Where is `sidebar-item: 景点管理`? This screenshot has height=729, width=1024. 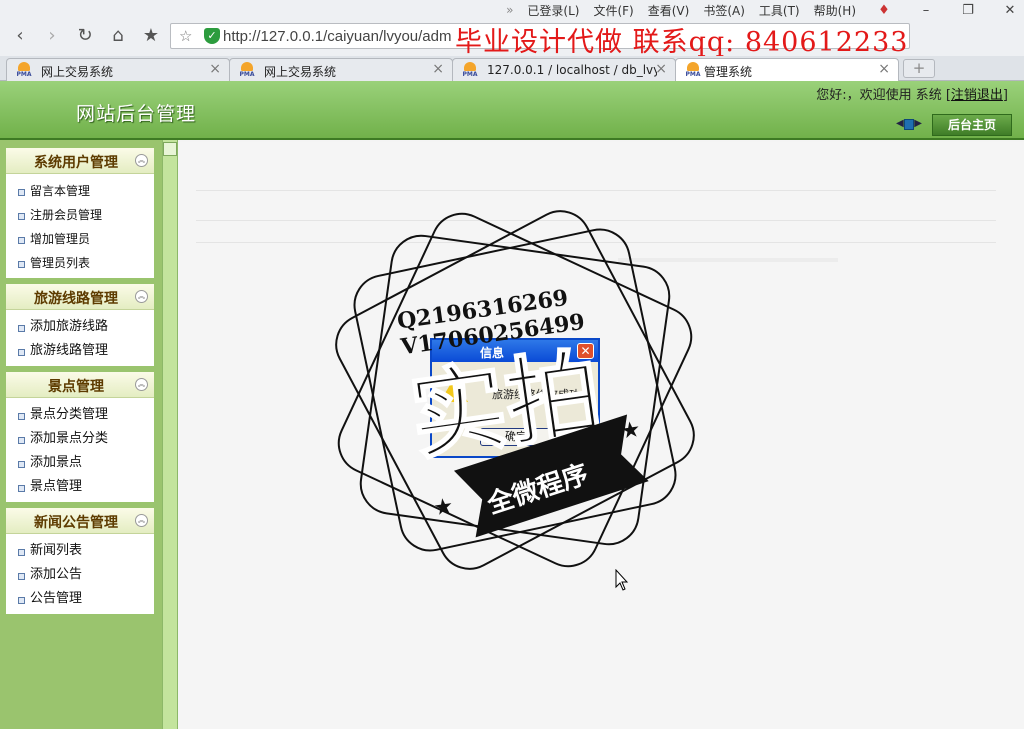
sidebar-item: 景点管理 is located at coordinates (80, 487).